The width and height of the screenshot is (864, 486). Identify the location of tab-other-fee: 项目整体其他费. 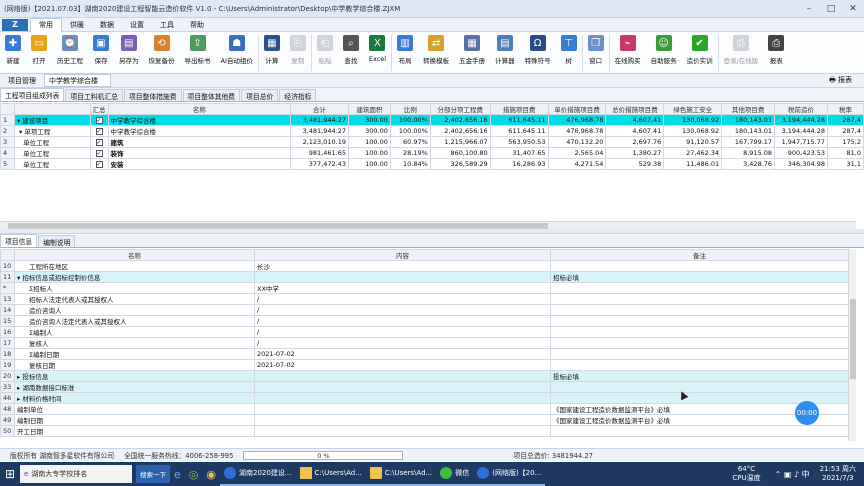
(211, 95).